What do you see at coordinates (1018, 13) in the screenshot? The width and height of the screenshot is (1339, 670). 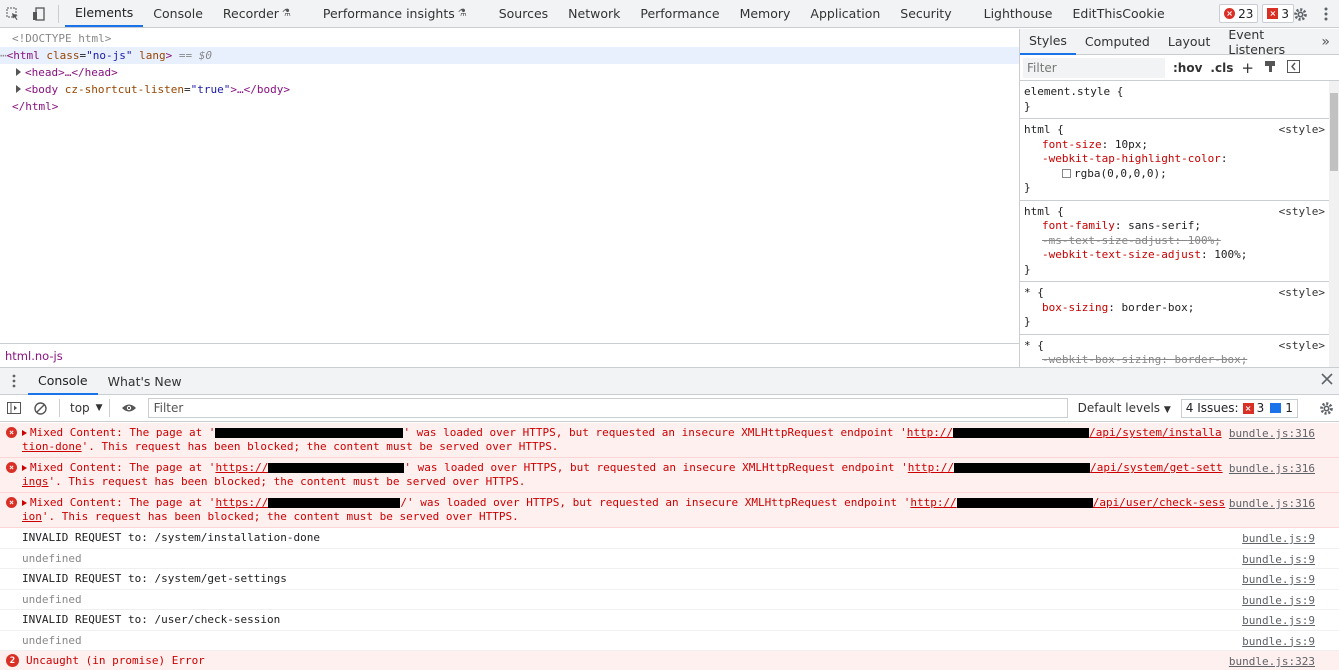 I see `tab-lighthouse: Lighthouse` at bounding box center [1018, 13].